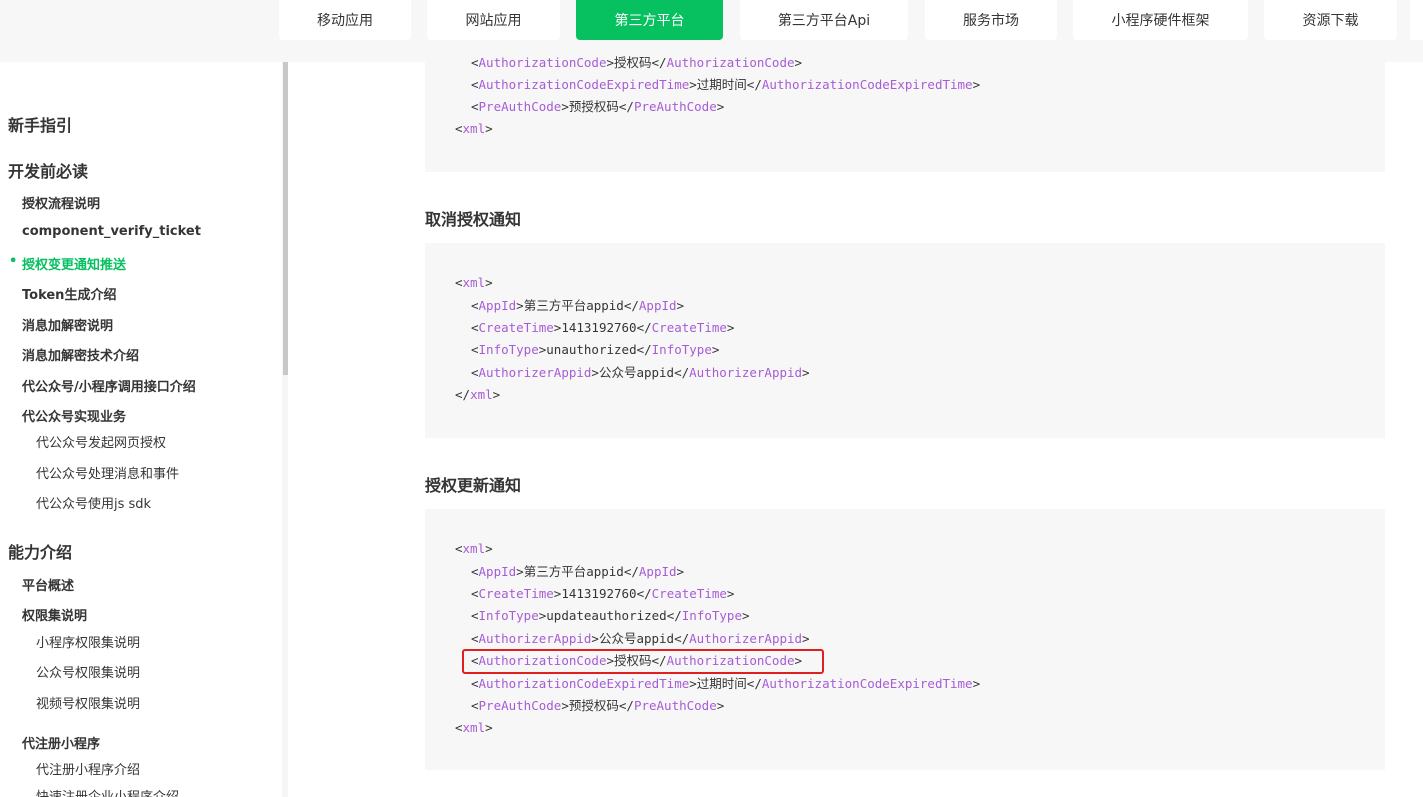 This screenshot has width=1423, height=797. What do you see at coordinates (93, 502) in the screenshot?
I see `sidebar-item-proxy-jssdk: 代公众号使用js sdk` at bounding box center [93, 502].